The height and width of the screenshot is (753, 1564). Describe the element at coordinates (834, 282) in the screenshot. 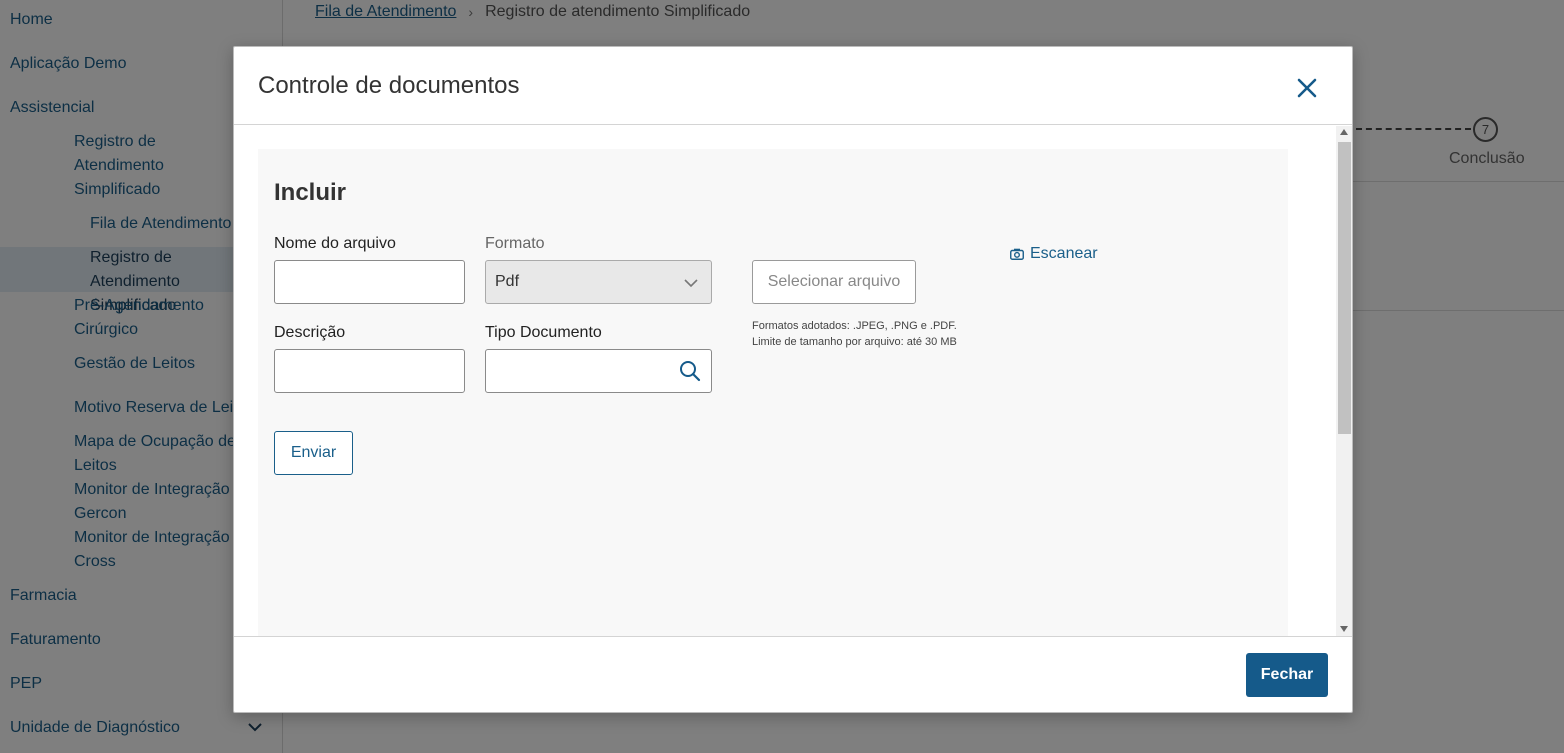

I see `select-file-button: Selecionar arquivo` at that location.